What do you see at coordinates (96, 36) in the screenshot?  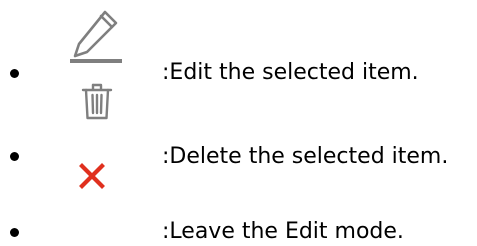 I see `pencil-icon` at bounding box center [96, 36].